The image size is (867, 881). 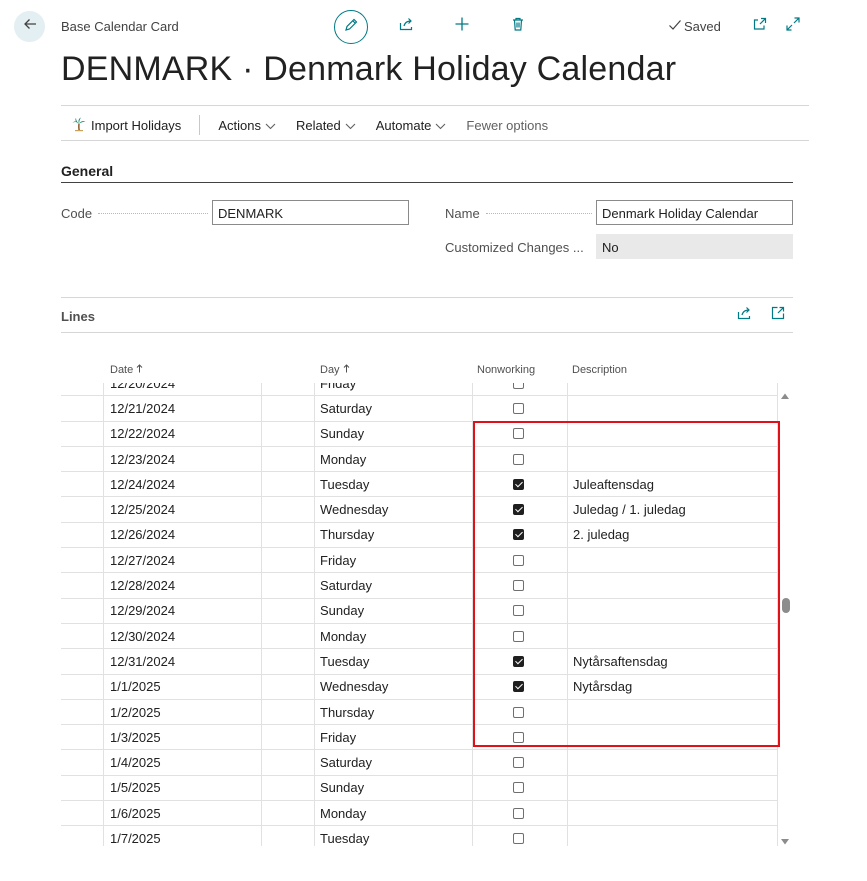 I want to click on row-date: 1/3/2025, so click(x=135, y=737).